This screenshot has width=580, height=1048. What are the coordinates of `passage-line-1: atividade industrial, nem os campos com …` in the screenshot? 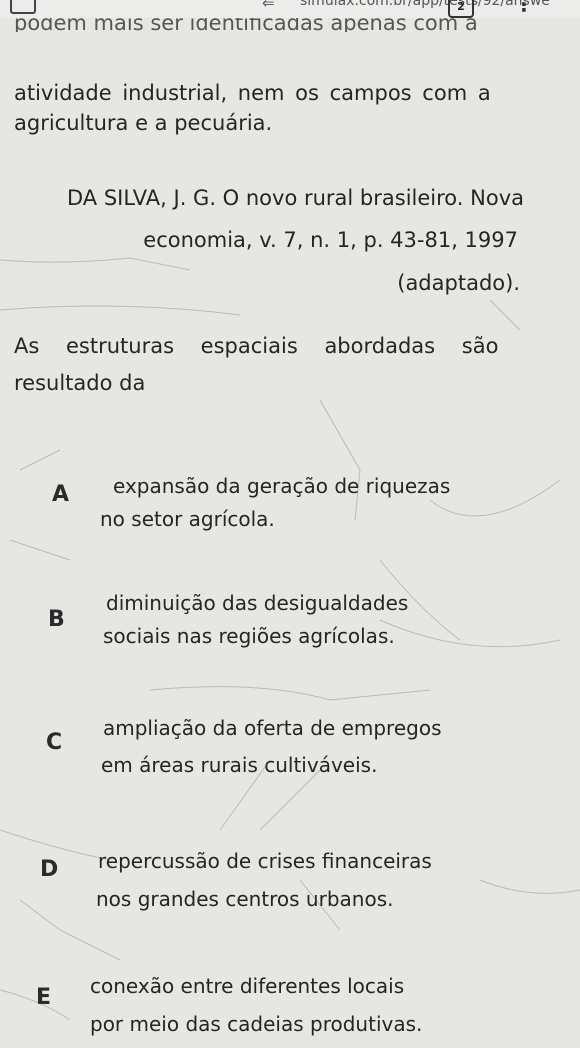 It's located at (252, 93).